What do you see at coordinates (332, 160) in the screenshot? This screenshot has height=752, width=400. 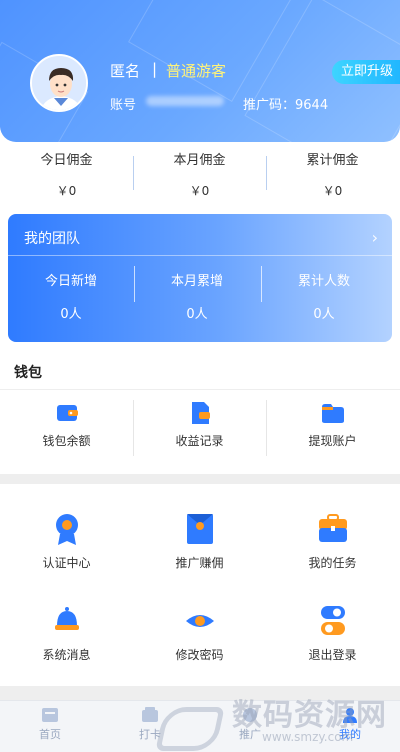 I see `commission-title: 累计佣金` at bounding box center [332, 160].